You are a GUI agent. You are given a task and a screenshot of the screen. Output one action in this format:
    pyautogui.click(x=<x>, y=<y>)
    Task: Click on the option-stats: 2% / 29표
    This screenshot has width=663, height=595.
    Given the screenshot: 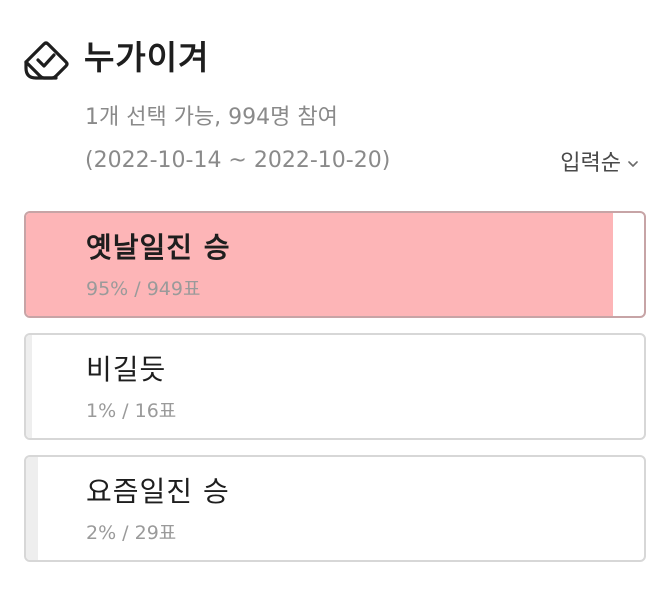 What is the action you would take?
    pyautogui.click(x=131, y=533)
    